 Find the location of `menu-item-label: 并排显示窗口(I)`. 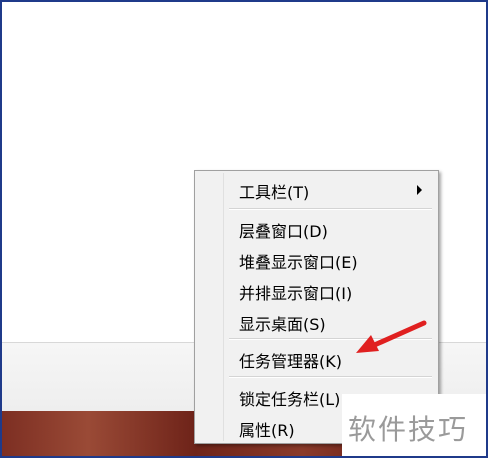

menu-item-label: 并排显示窗口(I) is located at coordinates (296, 293).